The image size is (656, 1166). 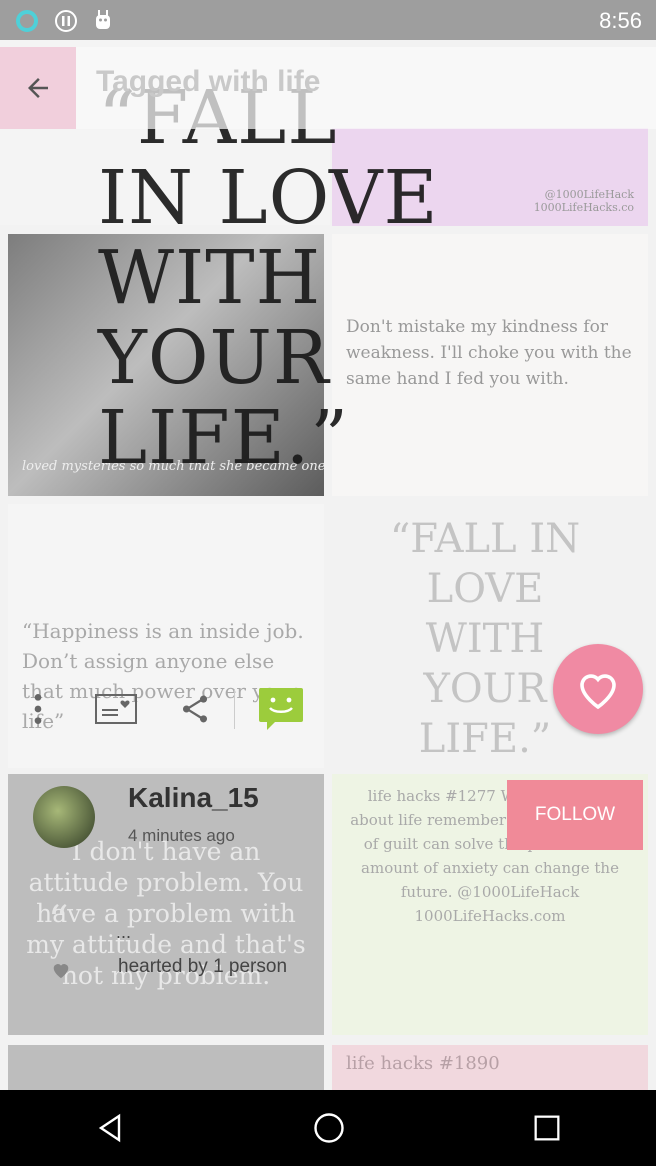 I want to click on alert-icon, so click(x=66, y=21).